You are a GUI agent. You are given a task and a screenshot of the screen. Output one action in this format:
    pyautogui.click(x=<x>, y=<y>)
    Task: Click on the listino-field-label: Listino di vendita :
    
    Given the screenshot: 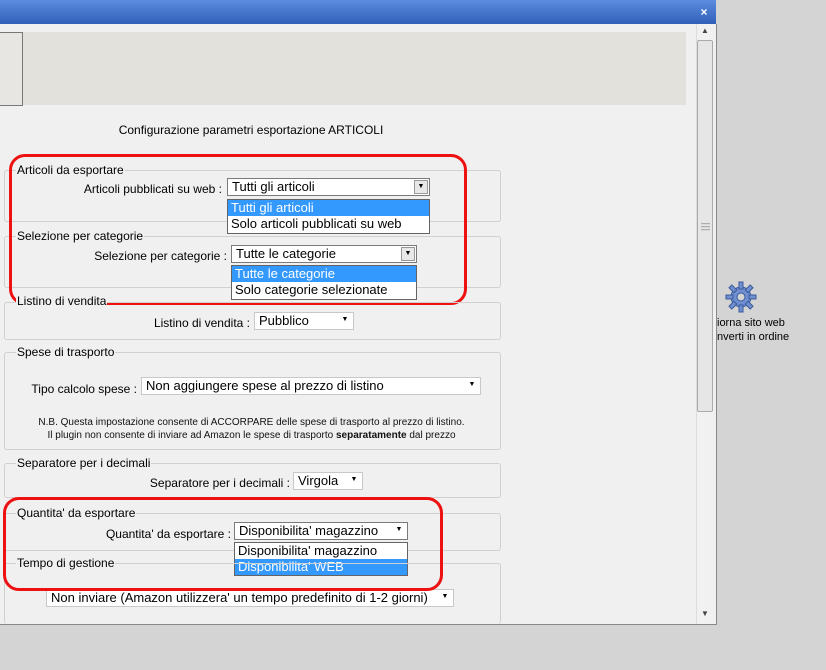 What is the action you would take?
    pyautogui.click(x=201, y=323)
    